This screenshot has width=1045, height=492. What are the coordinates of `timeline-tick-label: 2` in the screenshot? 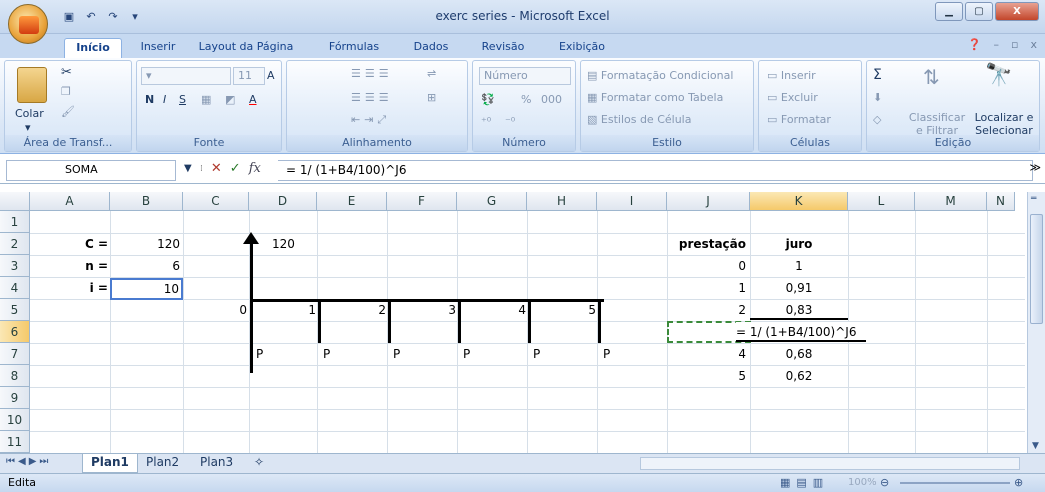 It's located at (362, 310).